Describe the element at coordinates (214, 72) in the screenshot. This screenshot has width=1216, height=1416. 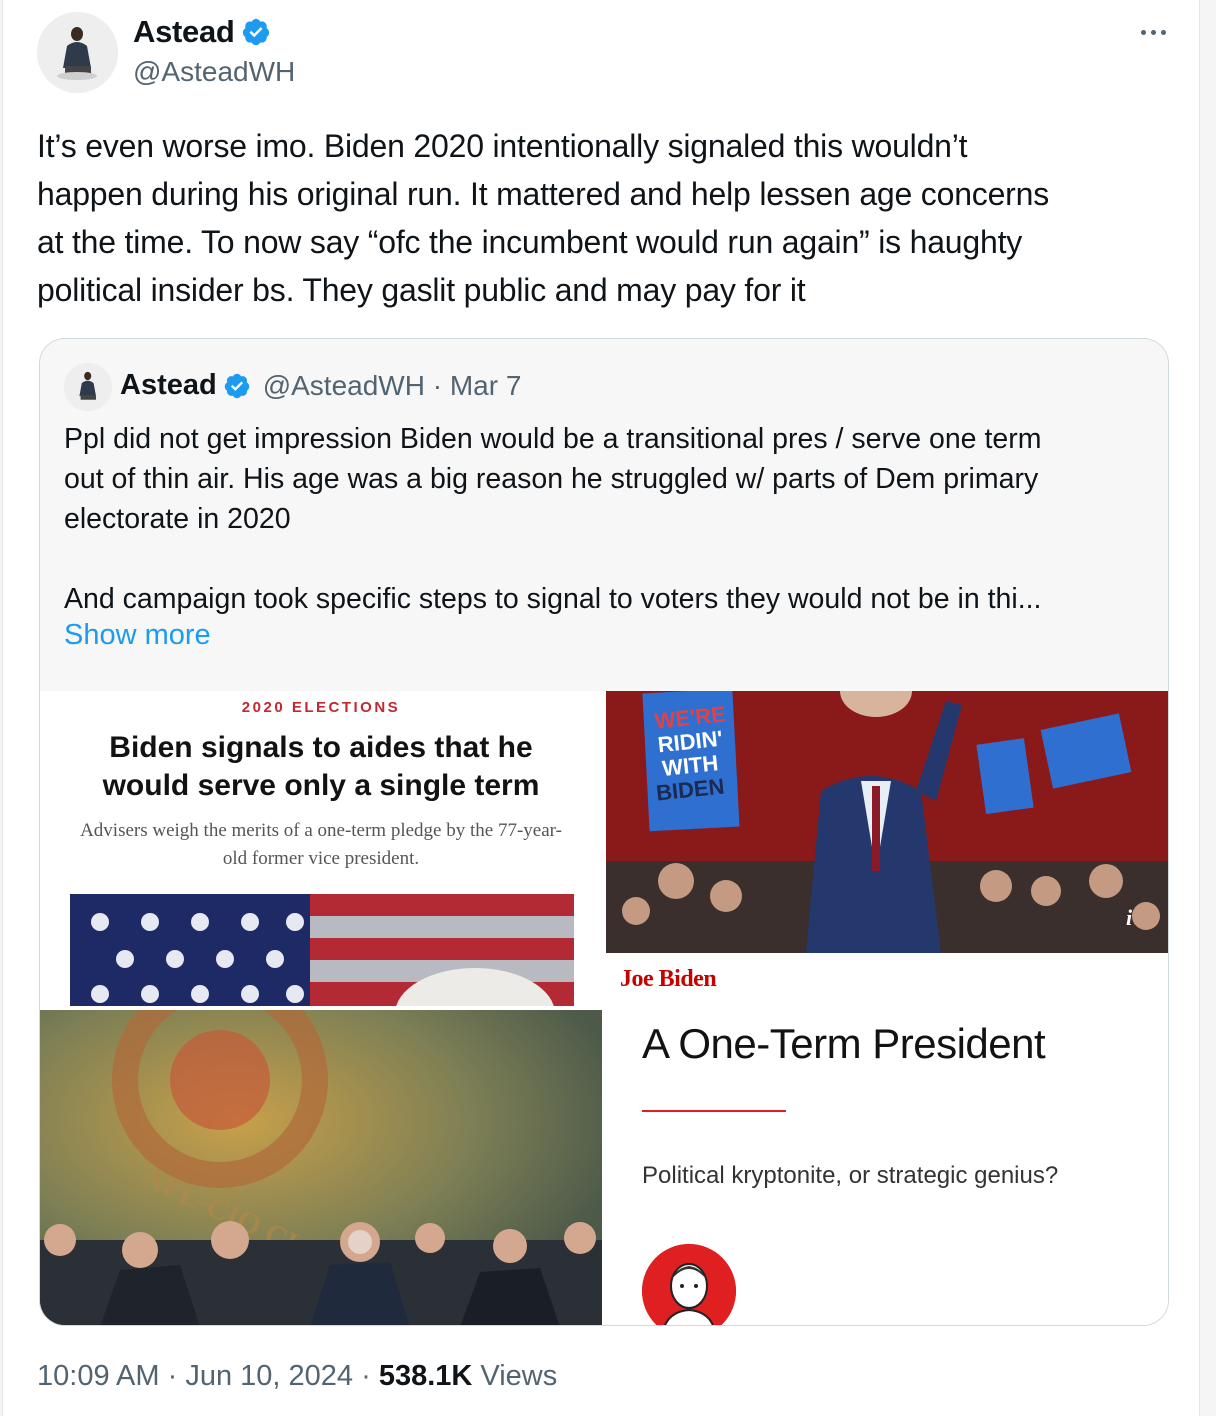
I see `author-handle: @AsteadWH` at that location.